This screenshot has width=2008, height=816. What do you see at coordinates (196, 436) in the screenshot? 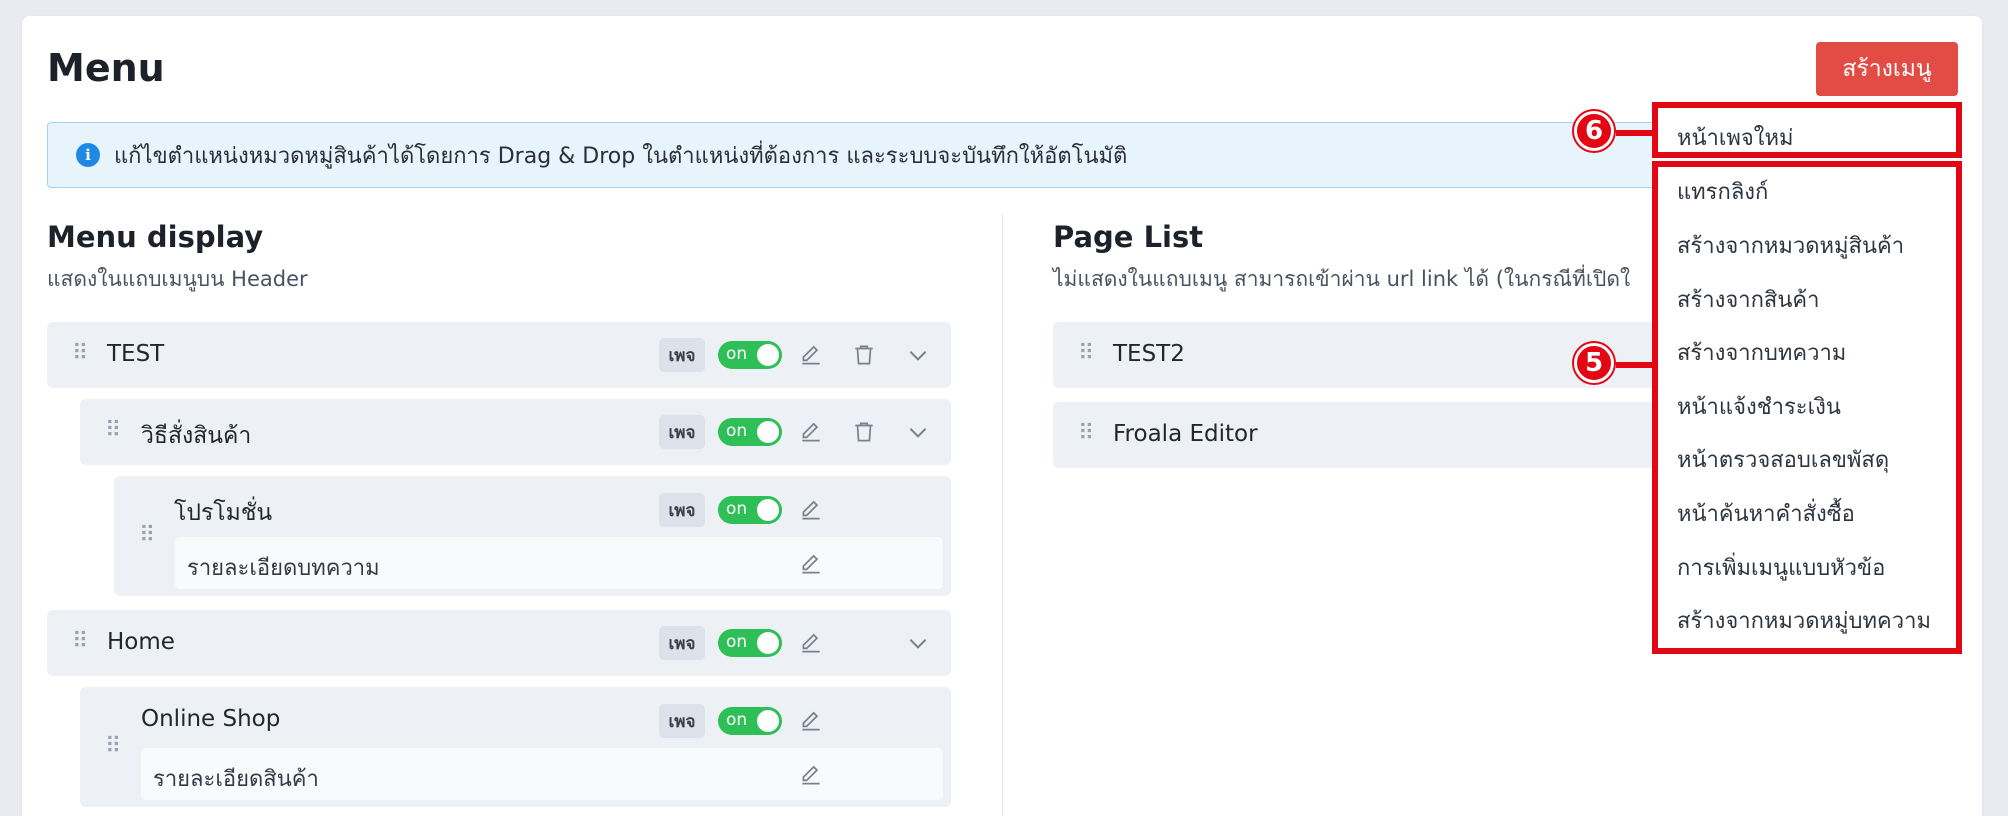
I see `menu-item-label: วิธีสั่งสินค้า` at bounding box center [196, 436].